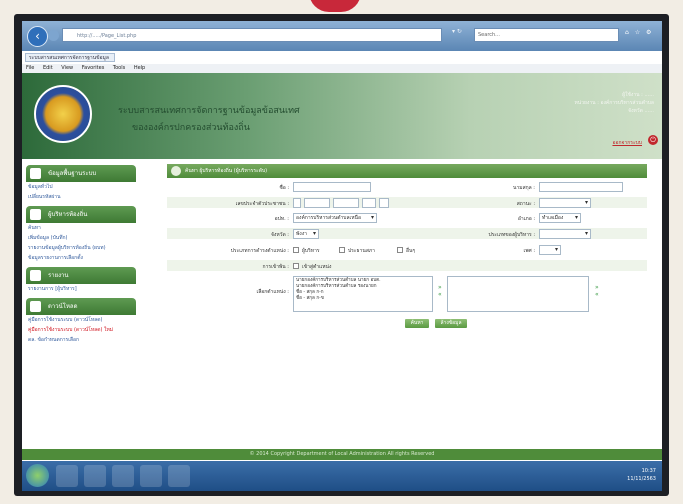 This screenshot has width=683, height=504. I want to click on checkbox-council-chair, so click(342, 250).